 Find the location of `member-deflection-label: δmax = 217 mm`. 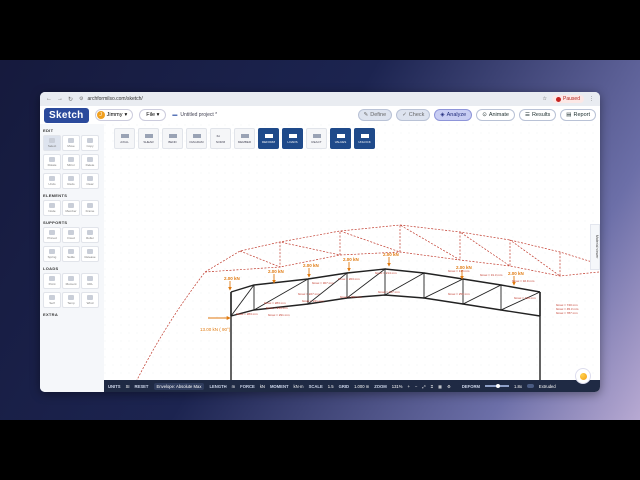

member-deflection-label: δmax = 217 mm is located at coordinates (389, 292).